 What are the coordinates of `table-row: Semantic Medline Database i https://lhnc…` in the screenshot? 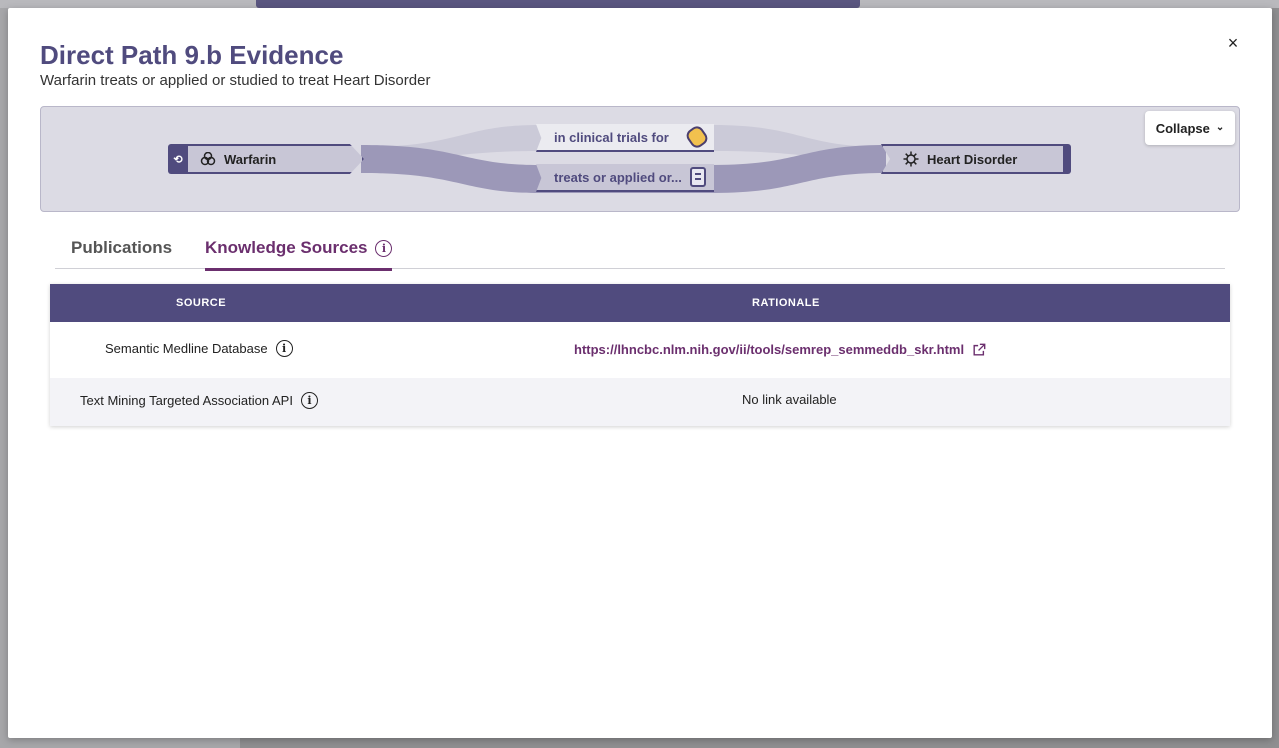 It's located at (640, 350).